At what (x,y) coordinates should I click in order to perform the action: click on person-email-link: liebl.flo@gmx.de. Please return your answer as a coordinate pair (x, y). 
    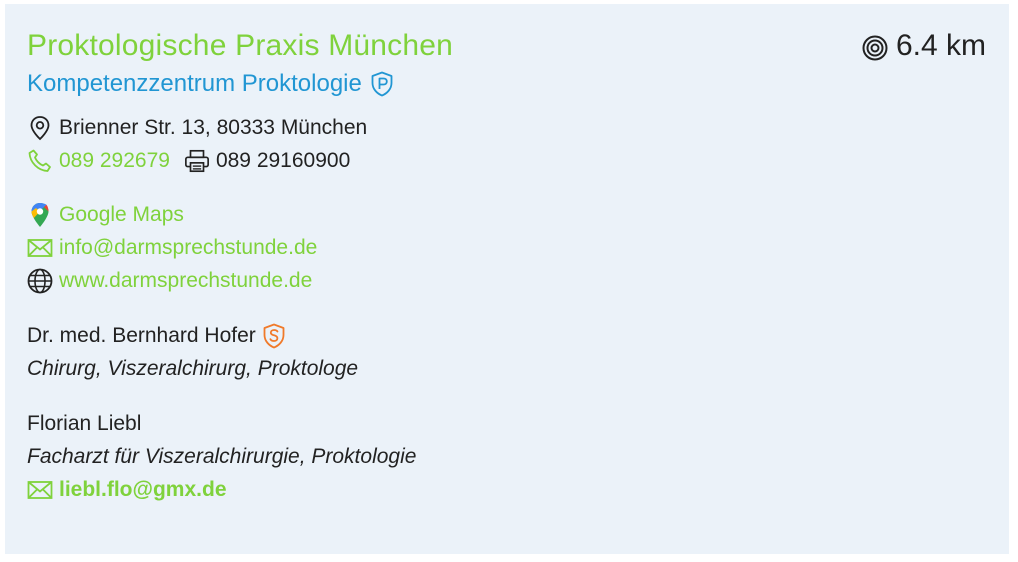
    Looking at the image, I should click on (143, 489).